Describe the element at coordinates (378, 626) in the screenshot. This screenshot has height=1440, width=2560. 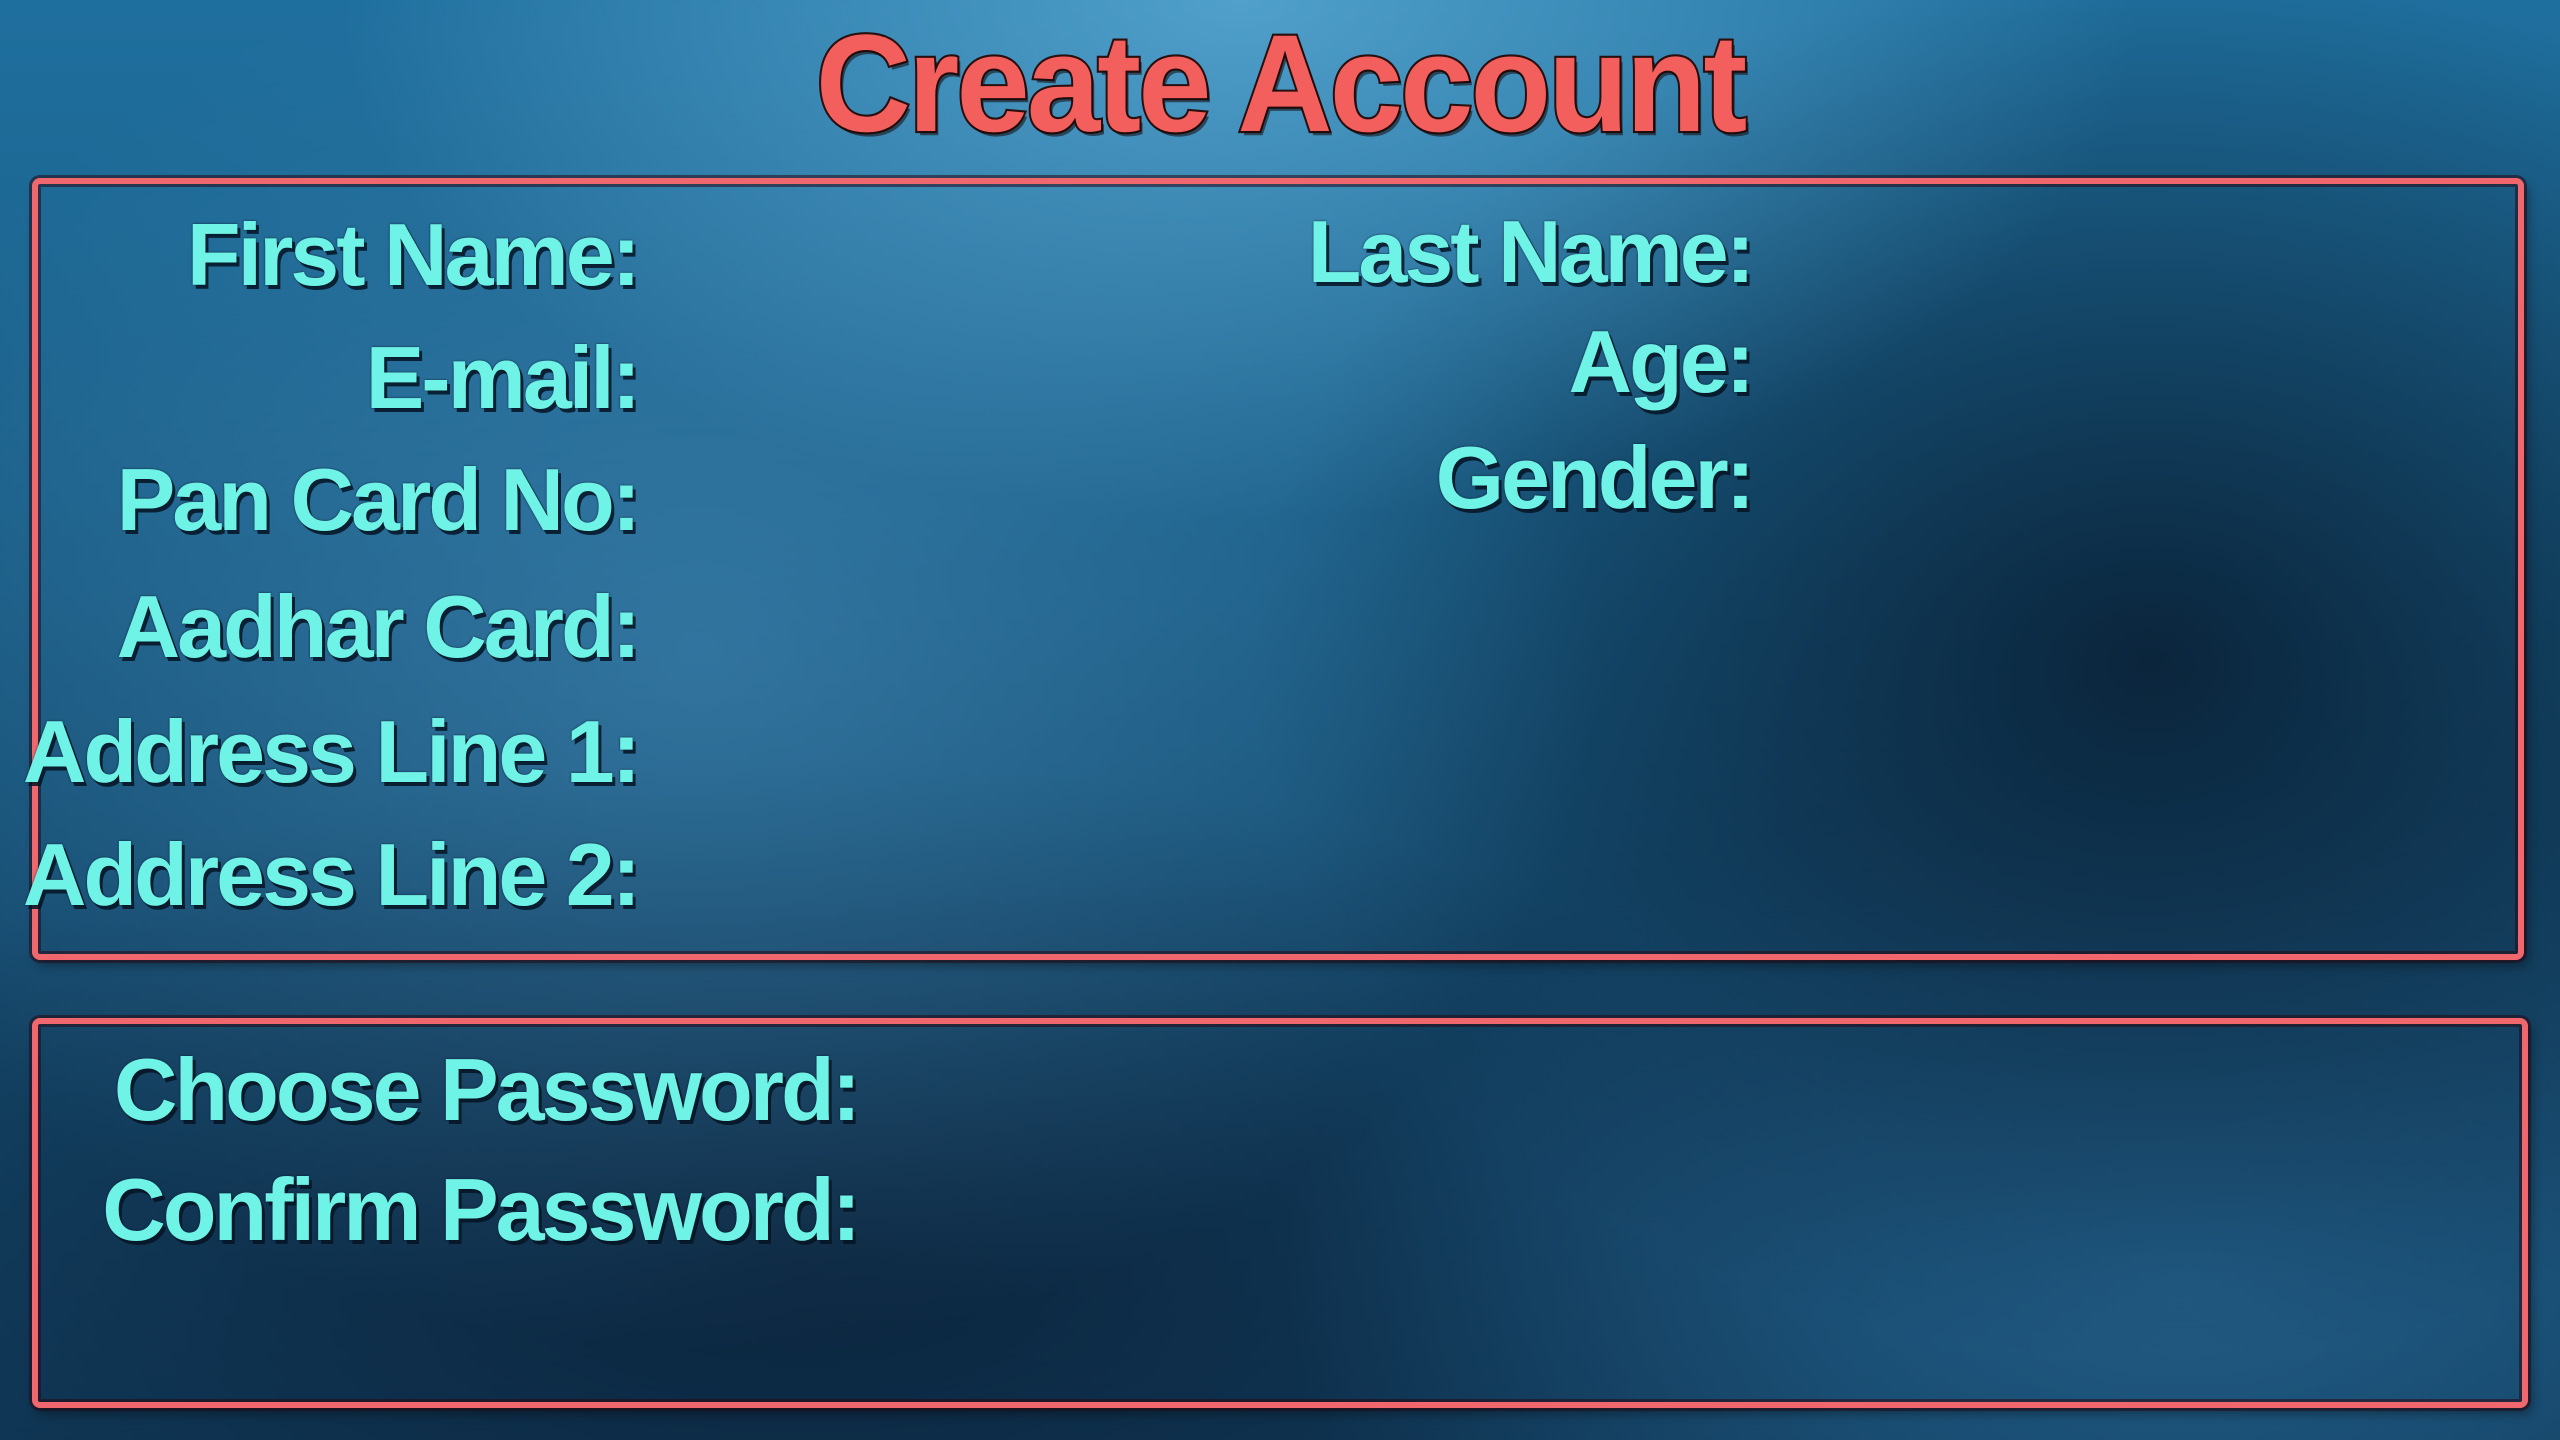
I see `aadhar-card-label: Aadhar Card:` at that location.